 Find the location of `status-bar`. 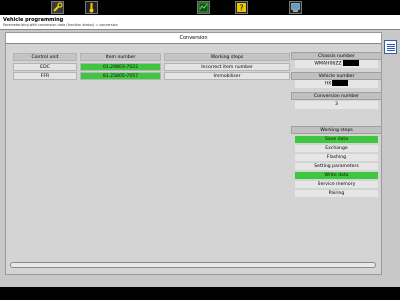

status-bar is located at coordinates (200, 293).